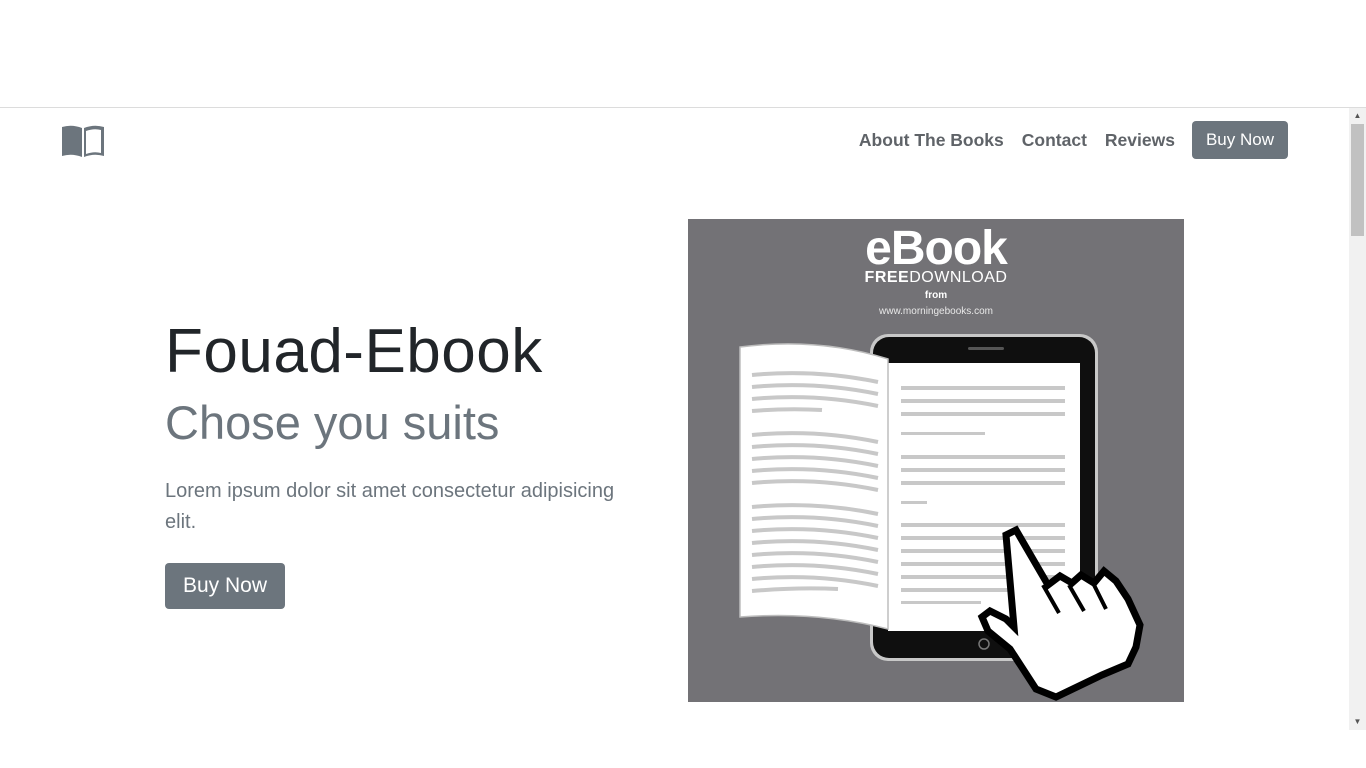 Image resolution: width=1366 pixels, height=768 pixels. Describe the element at coordinates (1140, 140) in the screenshot. I see `nav-reviews: Reviews` at that location.